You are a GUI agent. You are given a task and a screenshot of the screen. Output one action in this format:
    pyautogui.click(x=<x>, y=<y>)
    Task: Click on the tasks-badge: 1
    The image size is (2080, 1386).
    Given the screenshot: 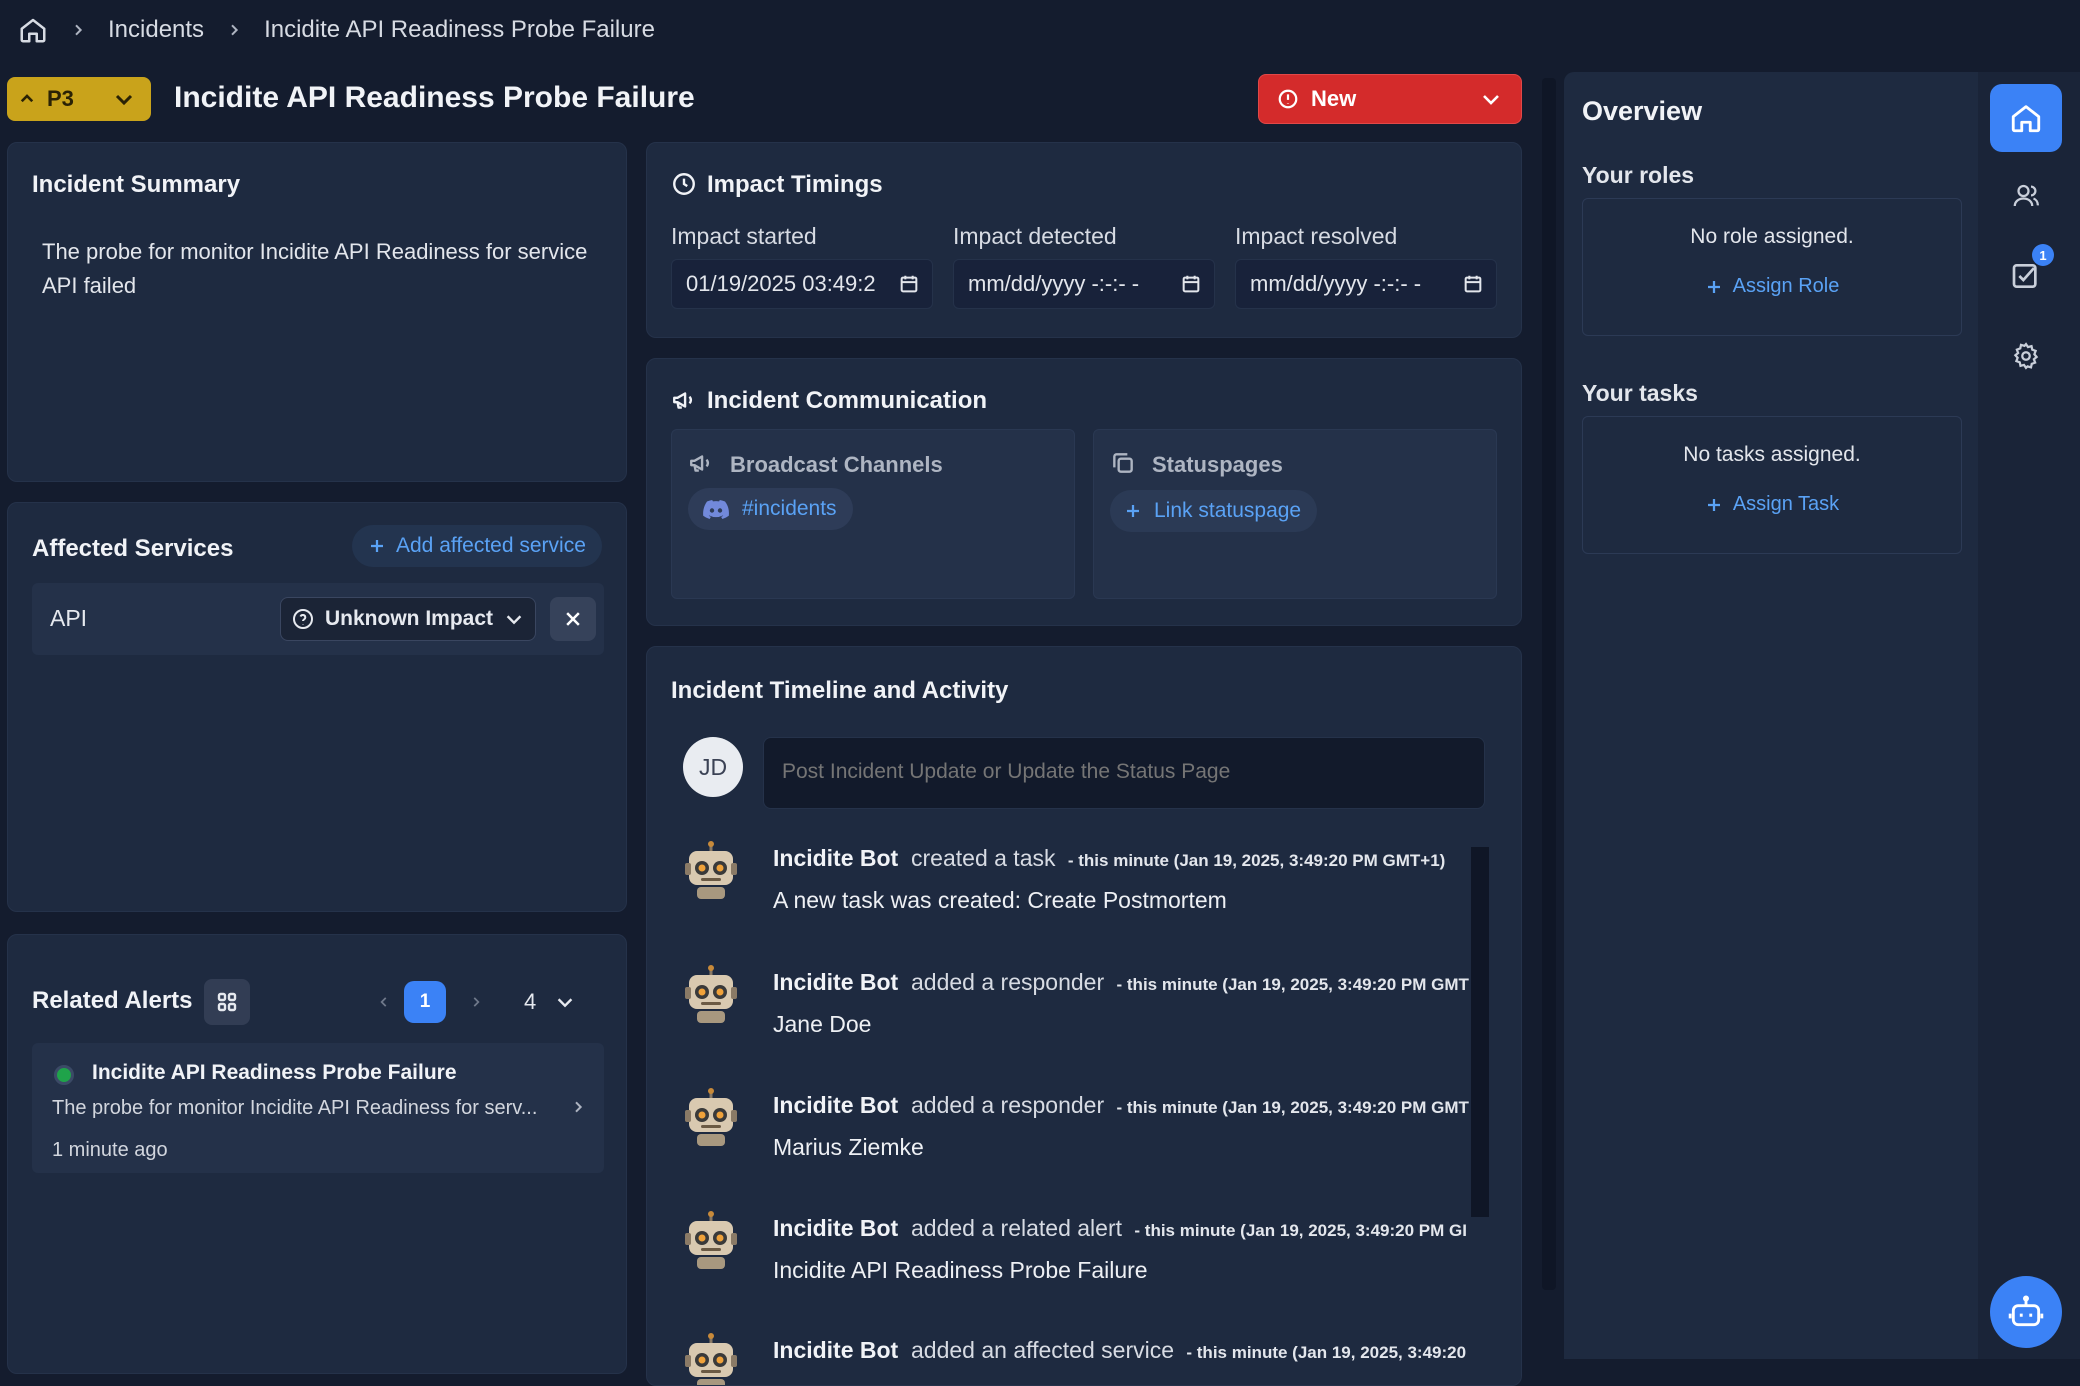 What is the action you would take?
    pyautogui.click(x=2043, y=255)
    